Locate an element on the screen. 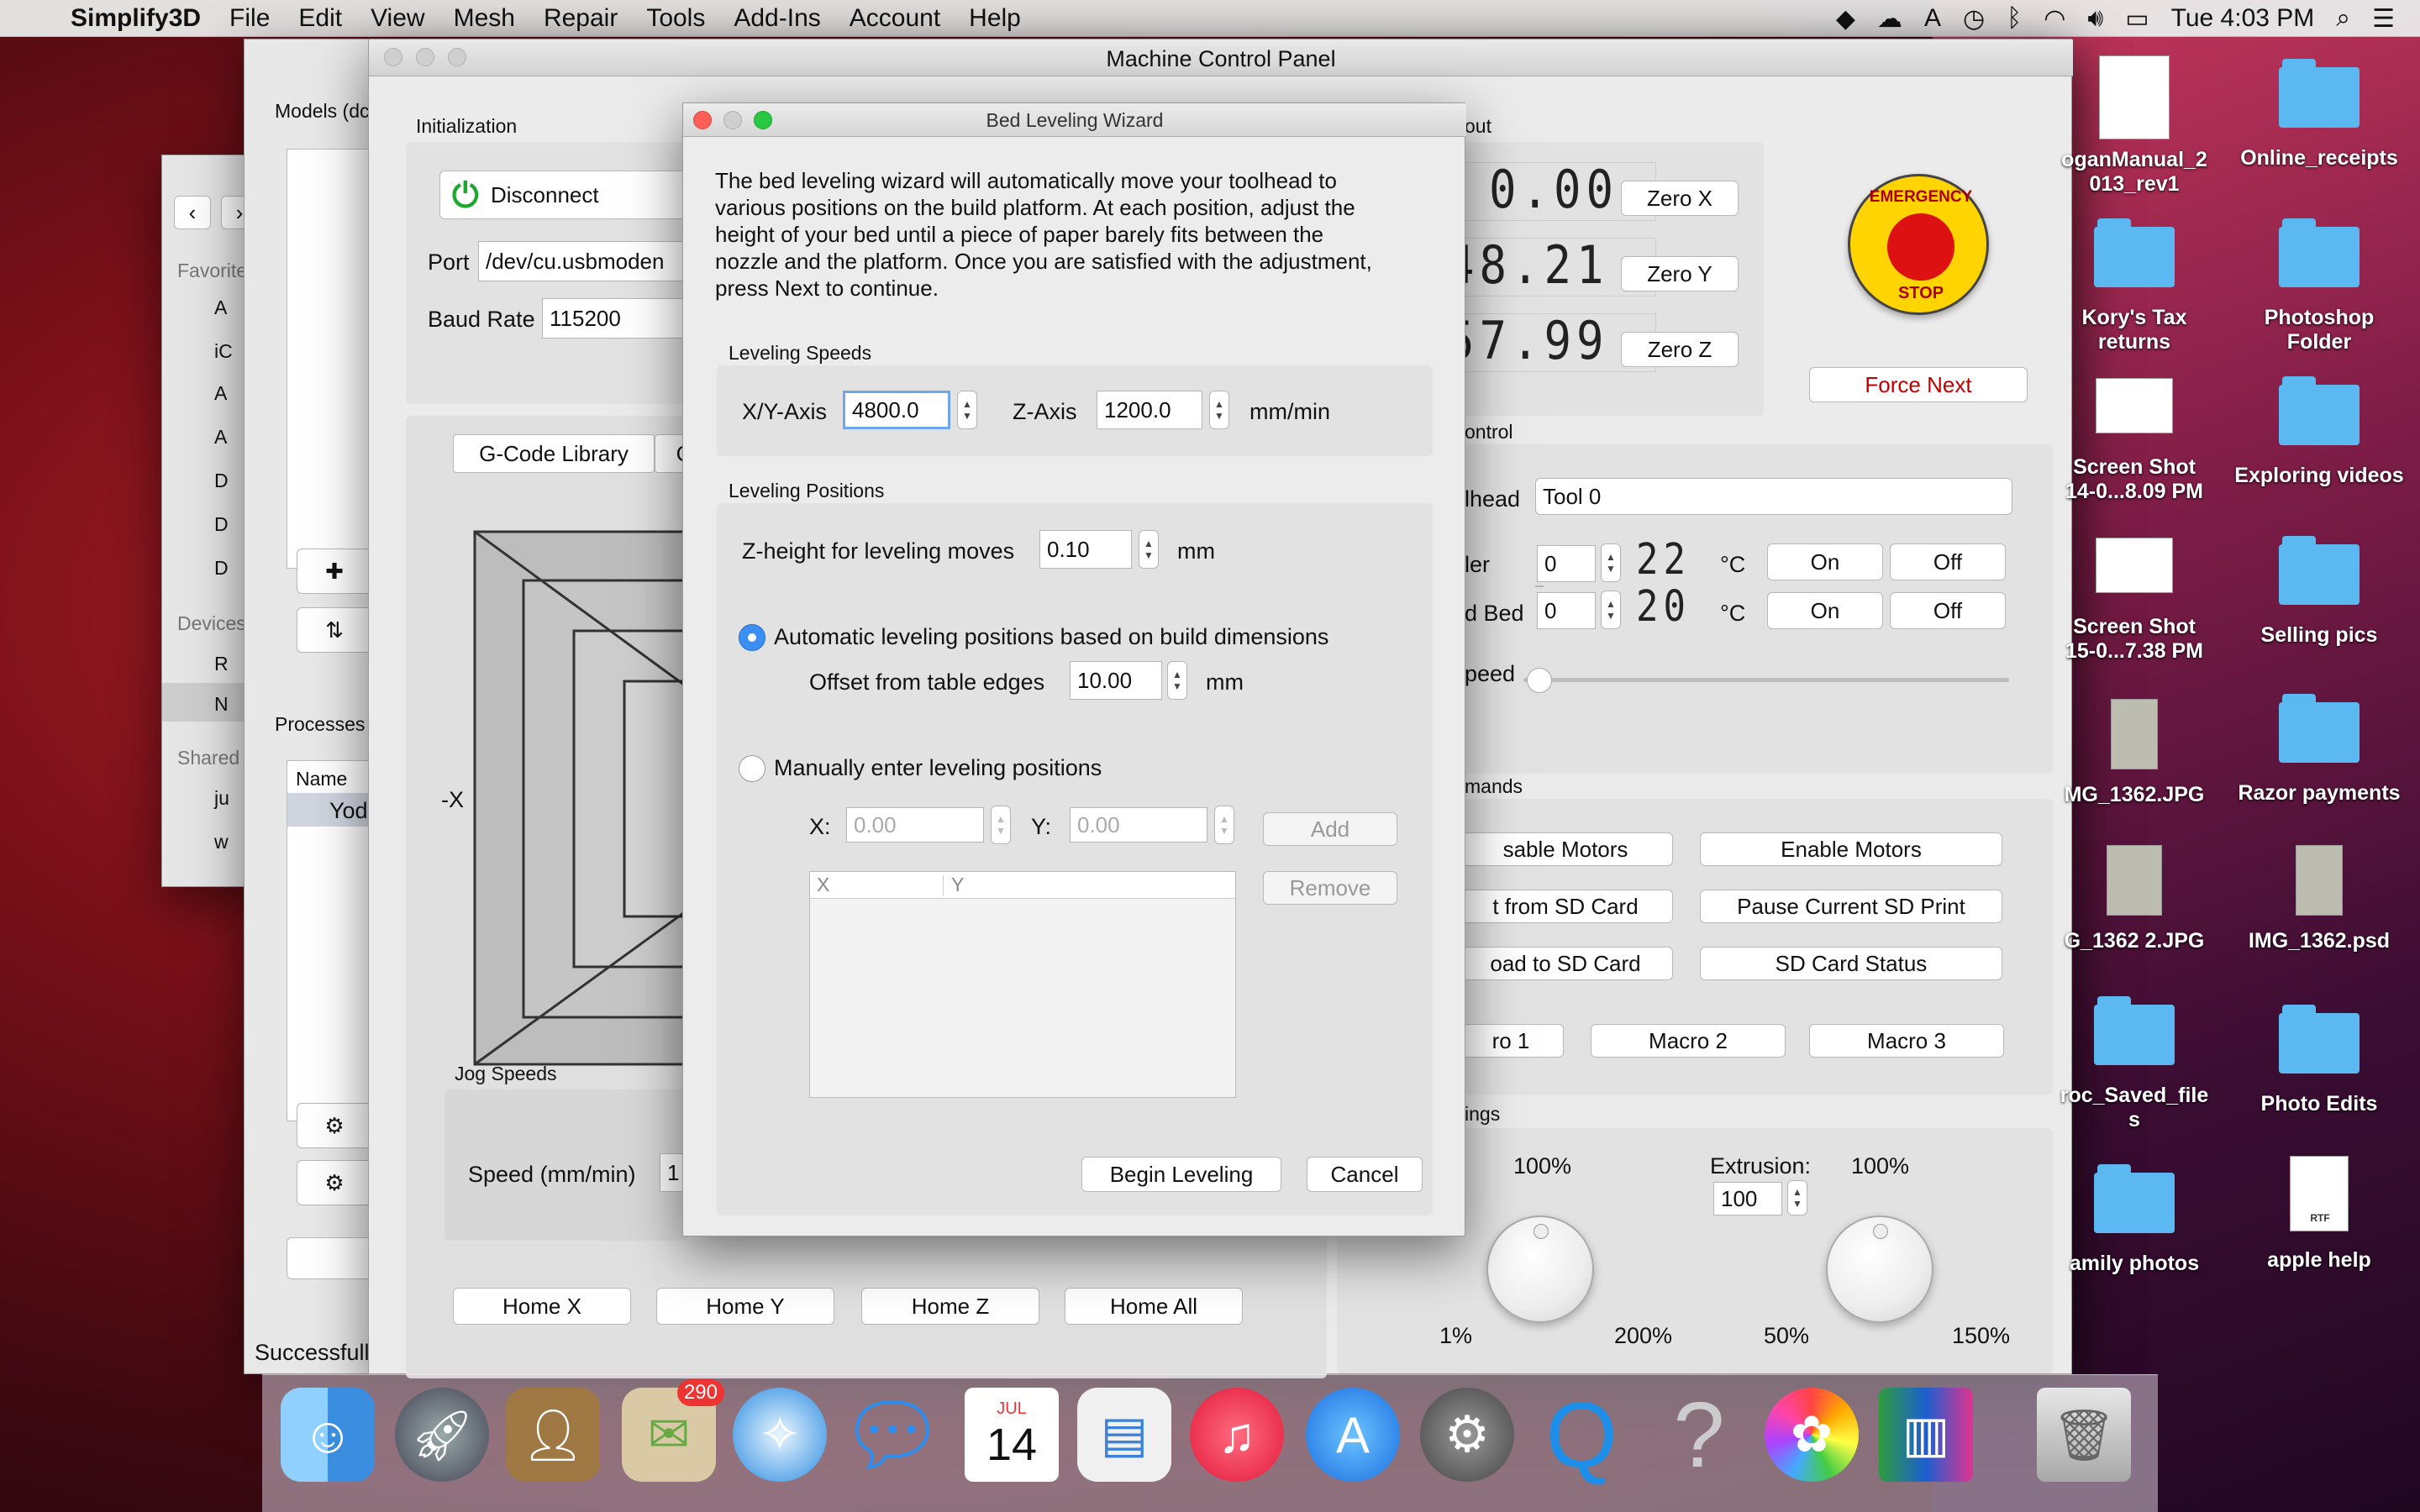 This screenshot has height=1512, width=2420. sidebar-item: iC is located at coordinates (224, 351).